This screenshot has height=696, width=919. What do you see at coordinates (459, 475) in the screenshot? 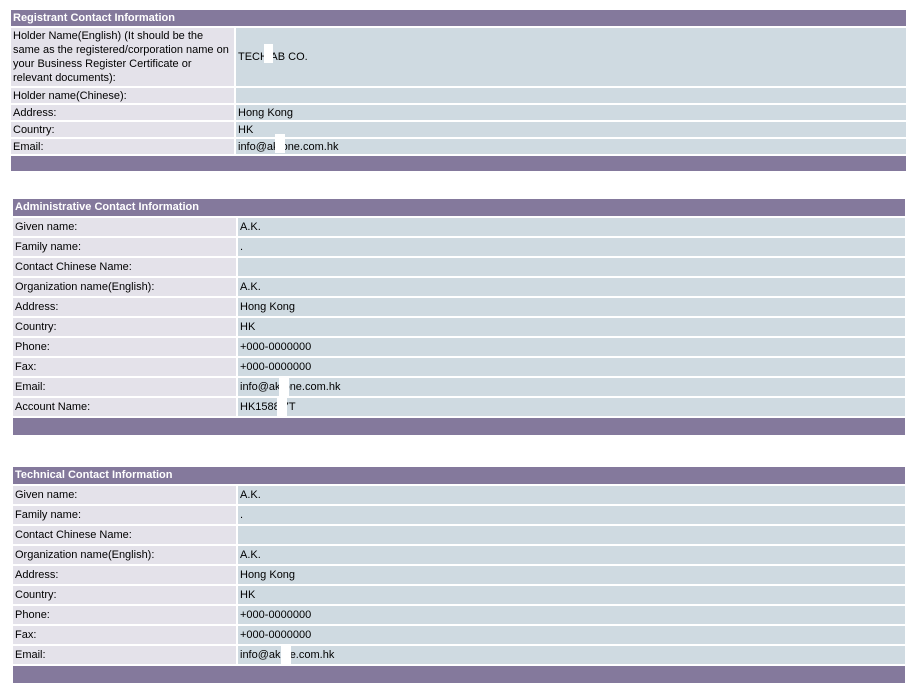
I see `section-title: Technical Contact Information` at bounding box center [459, 475].